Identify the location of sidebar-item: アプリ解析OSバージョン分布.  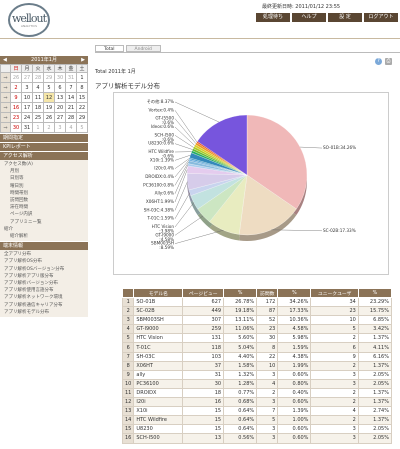
(44, 269).